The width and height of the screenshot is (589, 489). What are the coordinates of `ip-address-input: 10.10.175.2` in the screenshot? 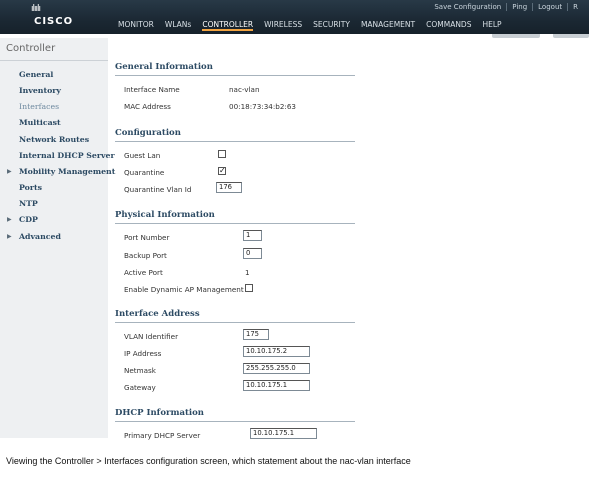 It's located at (276, 351).